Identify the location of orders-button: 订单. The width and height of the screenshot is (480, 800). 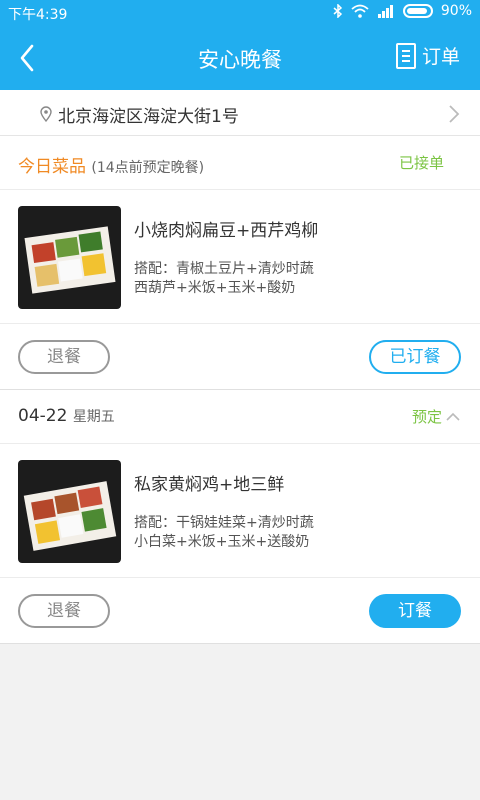
(427, 55).